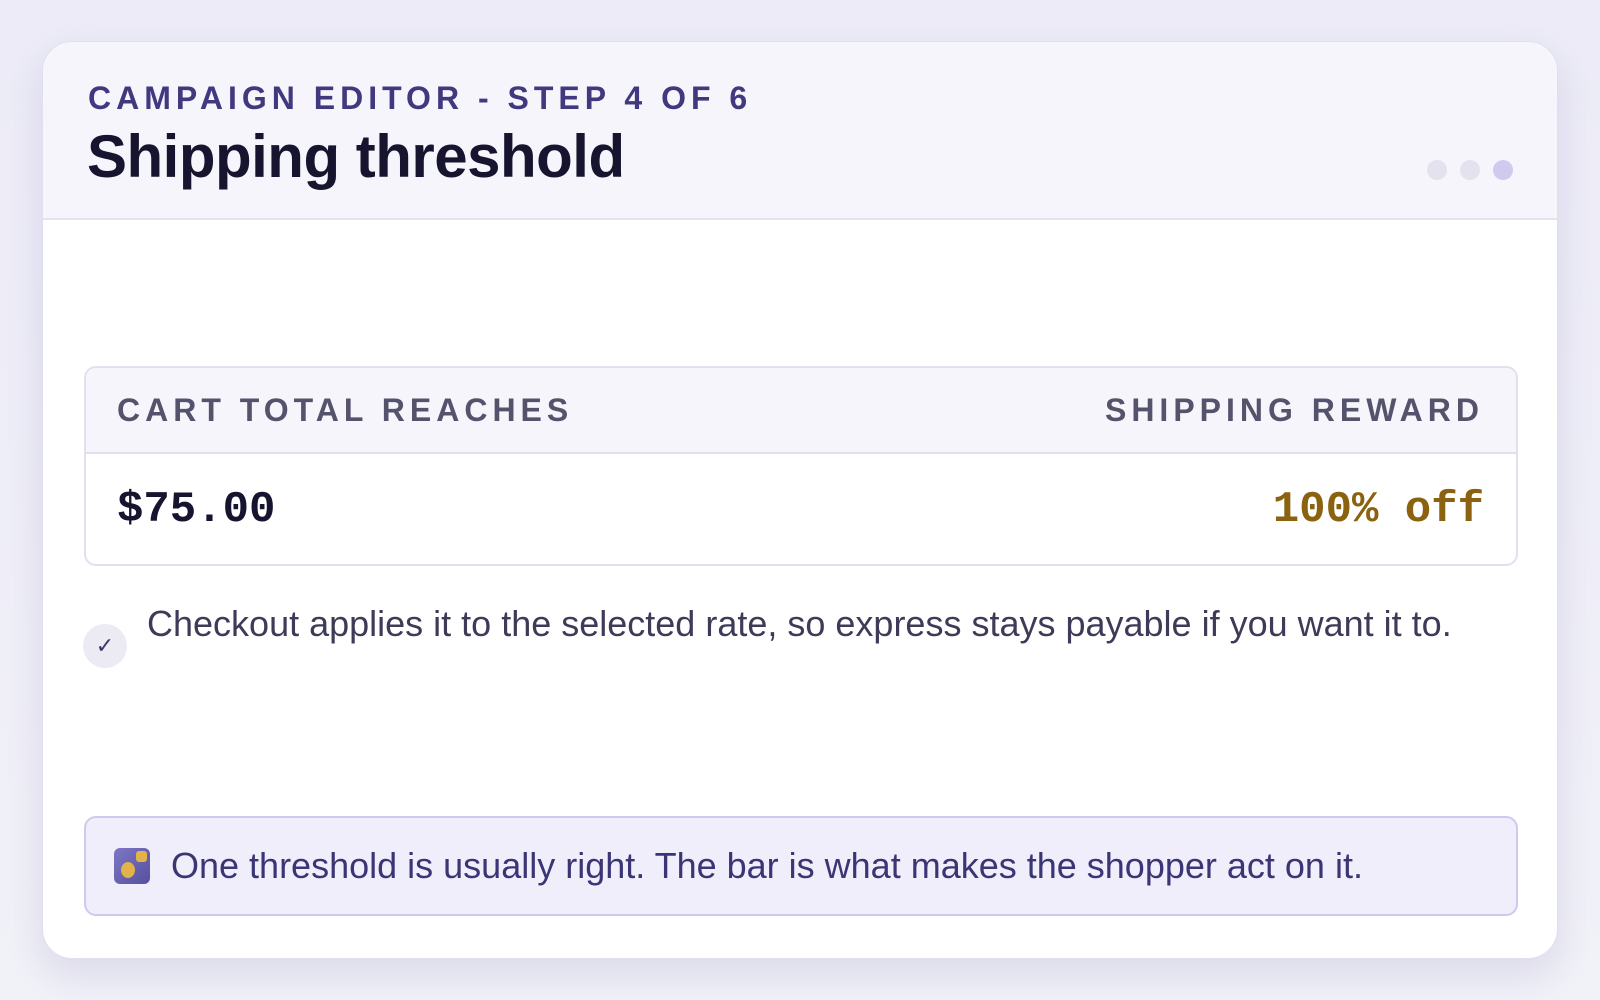 The height and width of the screenshot is (1000, 1600). What do you see at coordinates (1378, 510) in the screenshot?
I see `shipping-reward-value: 100% off` at bounding box center [1378, 510].